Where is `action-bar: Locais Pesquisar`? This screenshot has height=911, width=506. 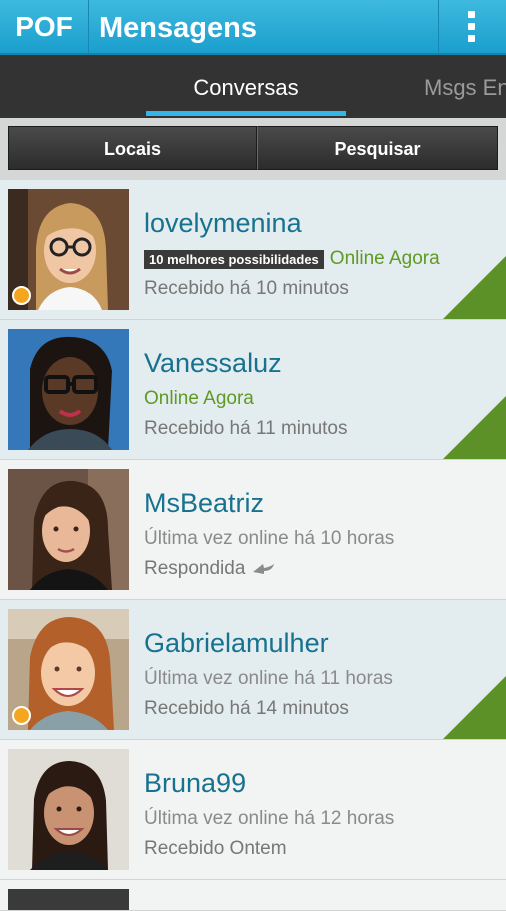
action-bar: Locais Pesquisar is located at coordinates (253, 149).